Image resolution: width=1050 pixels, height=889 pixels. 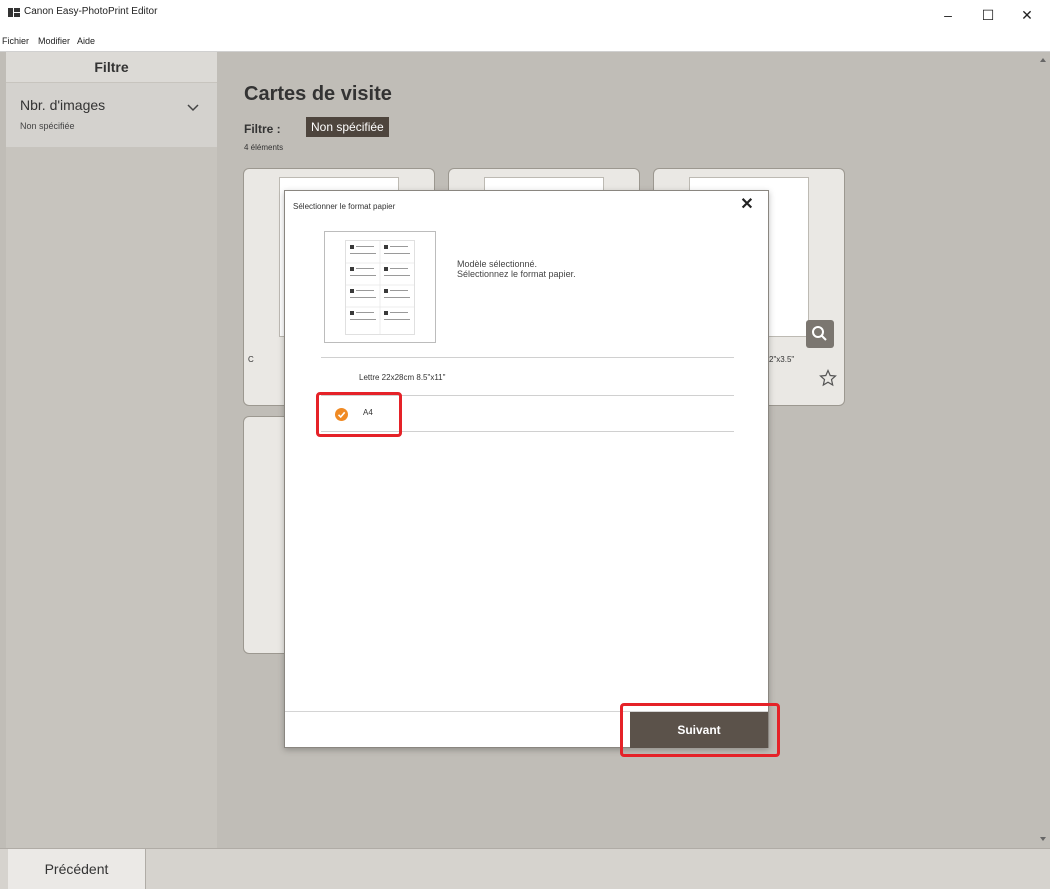 I want to click on dialog-message-line: Modèle sélectionné., so click(x=497, y=264).